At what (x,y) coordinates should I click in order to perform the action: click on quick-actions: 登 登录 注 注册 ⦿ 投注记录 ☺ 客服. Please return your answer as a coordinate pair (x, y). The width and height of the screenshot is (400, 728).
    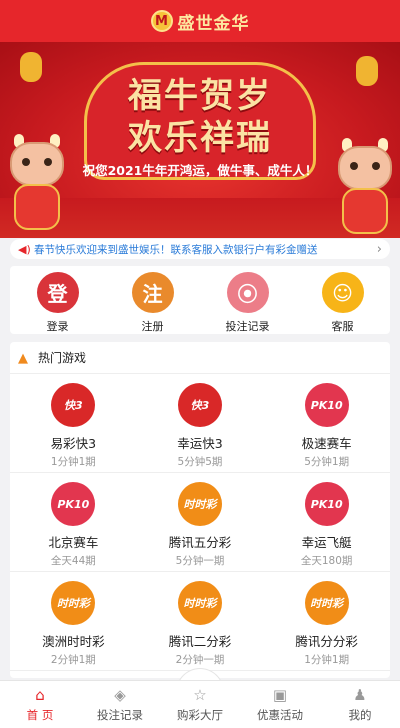
    Looking at the image, I should click on (200, 300).